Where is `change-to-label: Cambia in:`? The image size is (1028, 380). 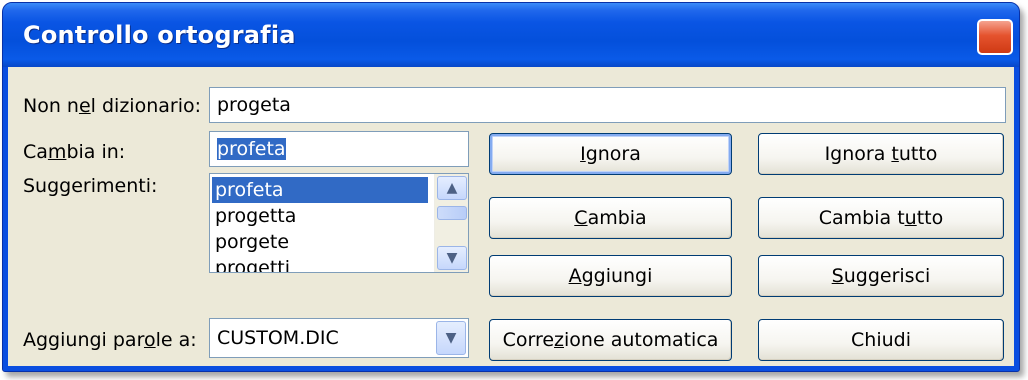 change-to-label: Cambia in: is located at coordinates (74, 152).